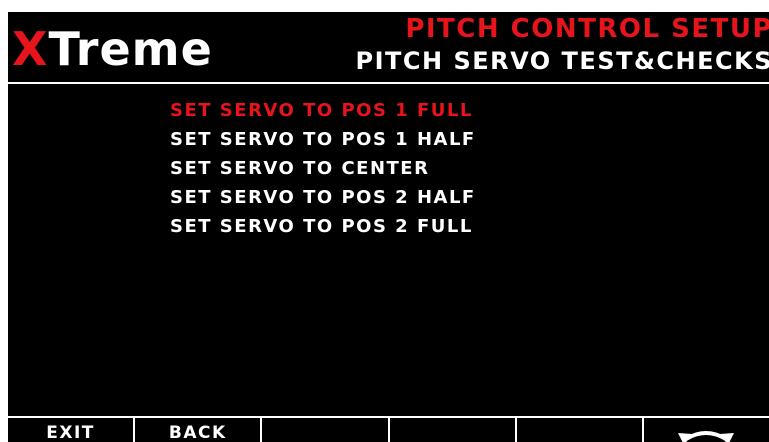 This screenshot has width=769, height=442. Describe the element at coordinates (323, 139) in the screenshot. I see `menu-item-pos1-half: SET SERVO TO POS 1 HALF` at that location.